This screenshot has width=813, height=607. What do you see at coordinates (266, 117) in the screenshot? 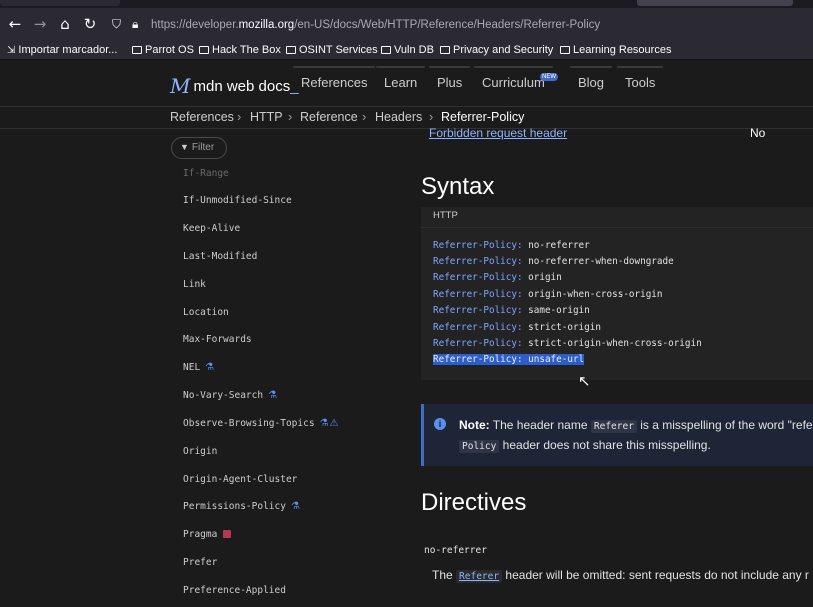
I see `breadcrumb-item: HTTP` at bounding box center [266, 117].